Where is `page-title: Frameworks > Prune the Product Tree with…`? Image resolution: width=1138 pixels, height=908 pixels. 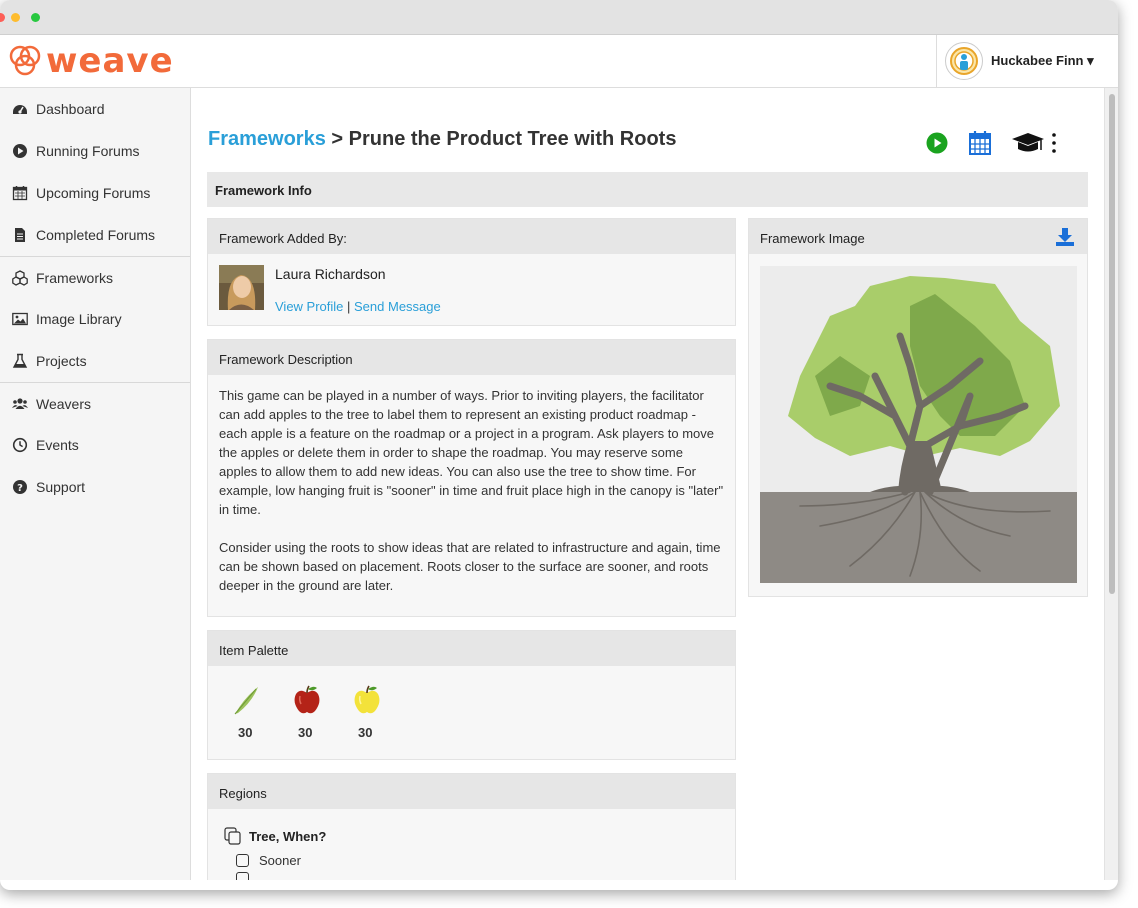
page-title: Frameworks > Prune the Product Tree with… is located at coordinates (442, 139).